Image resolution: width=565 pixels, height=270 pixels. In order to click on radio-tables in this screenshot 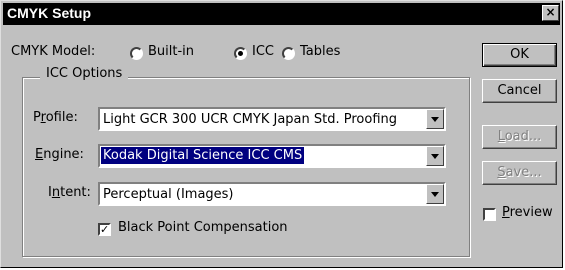, I will do `click(288, 53)`.